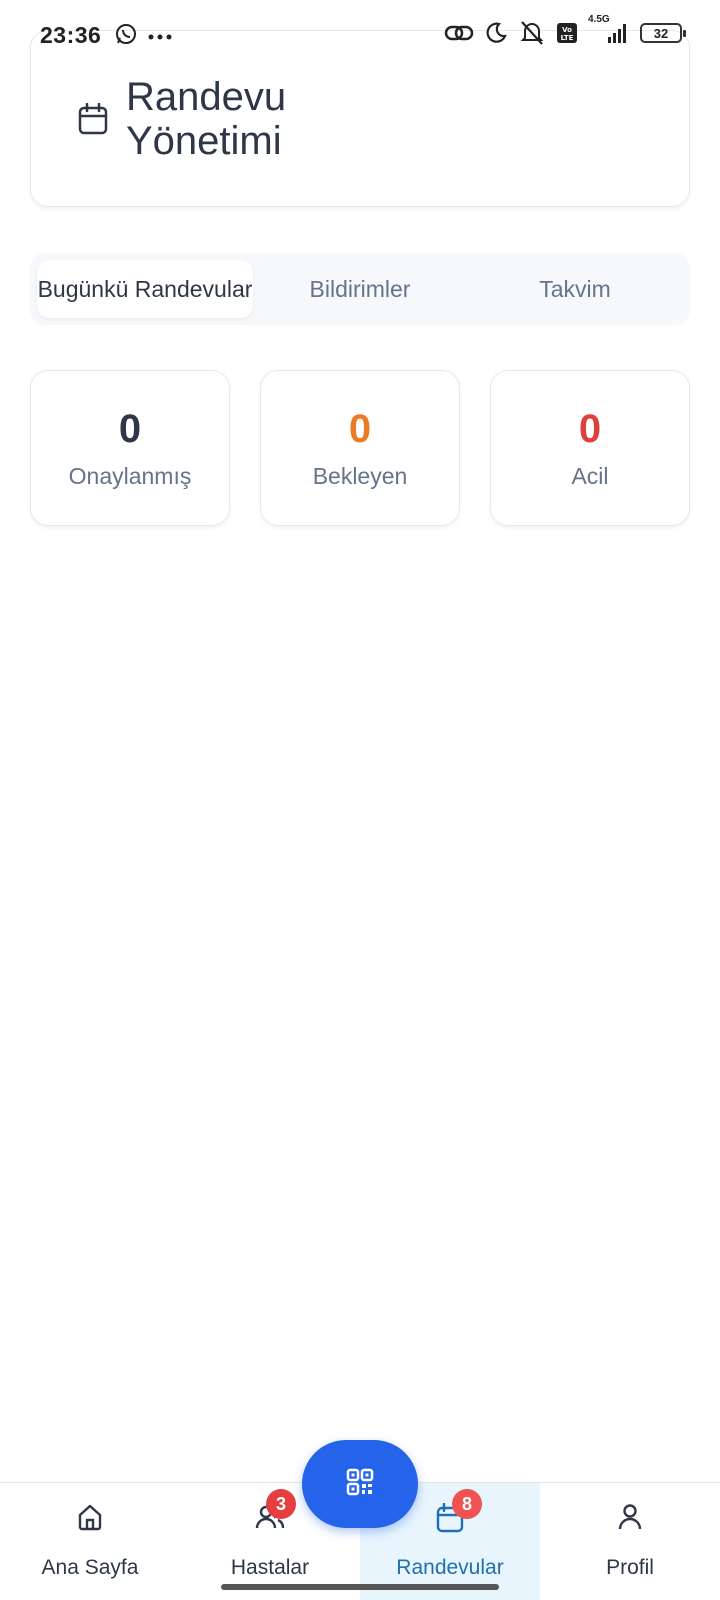 The image size is (720, 1600). I want to click on home-icon, so click(90, 1519).